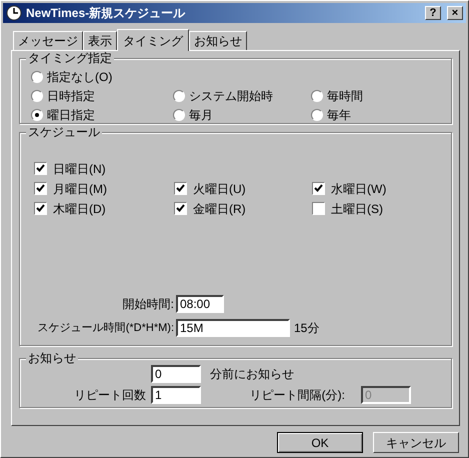 The width and height of the screenshot is (469, 458). What do you see at coordinates (79, 209) in the screenshot?
I see `checkbox-label: 木曜日(D)` at bounding box center [79, 209].